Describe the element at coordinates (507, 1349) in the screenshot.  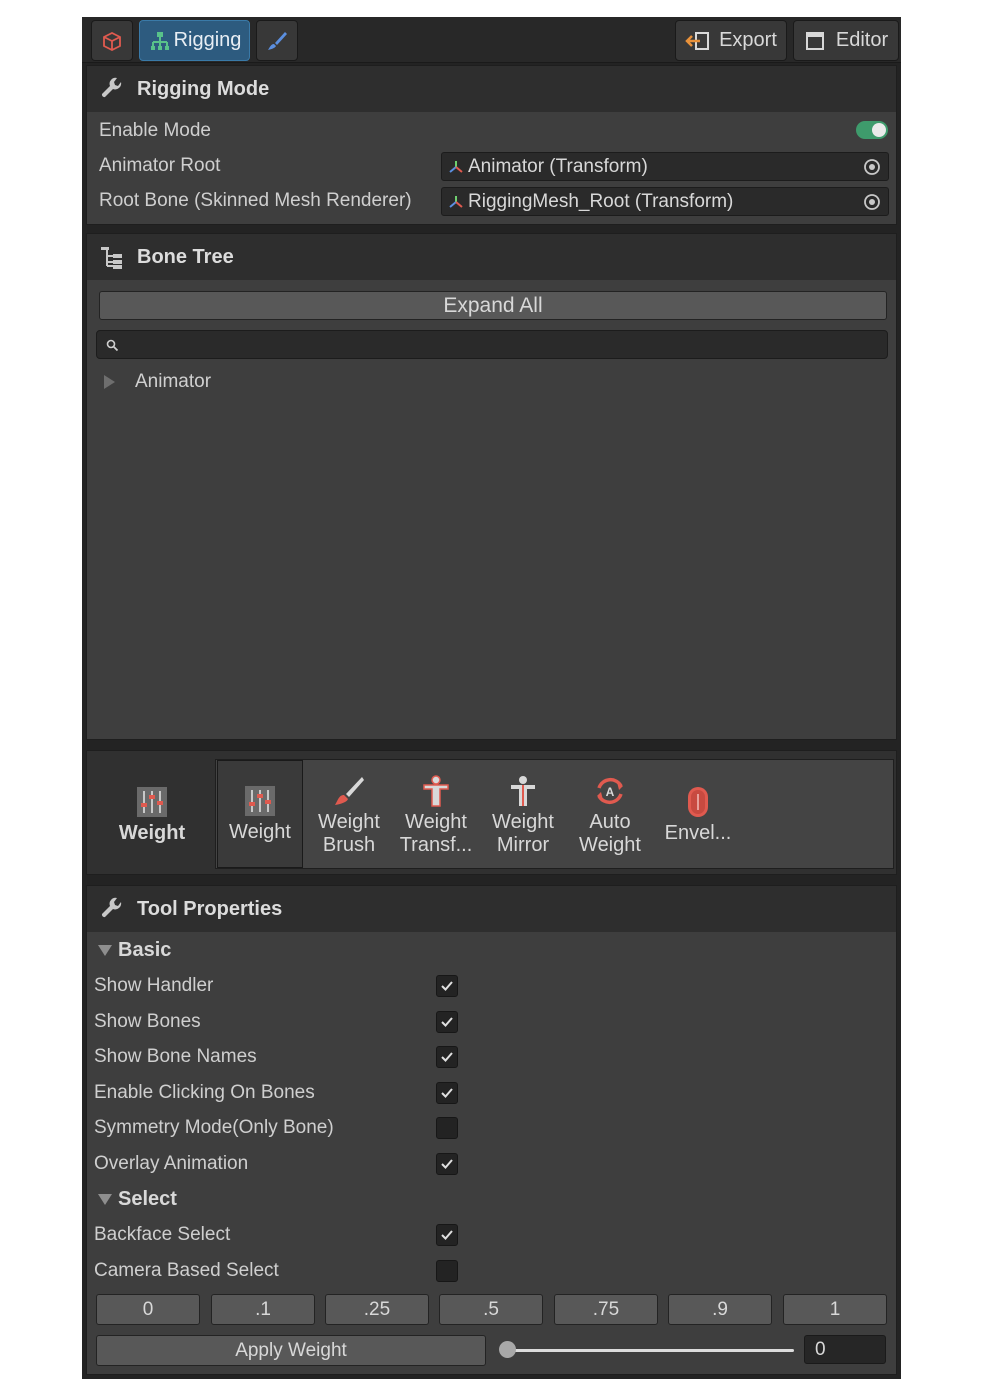
I see `weight-slider-handle` at that location.